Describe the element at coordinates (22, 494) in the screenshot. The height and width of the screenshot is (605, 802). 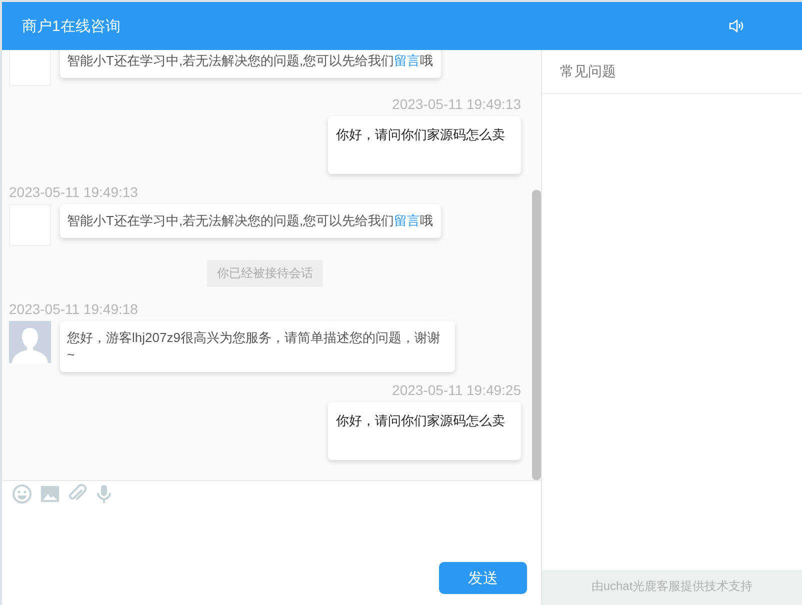
I see `emoji-icon` at that location.